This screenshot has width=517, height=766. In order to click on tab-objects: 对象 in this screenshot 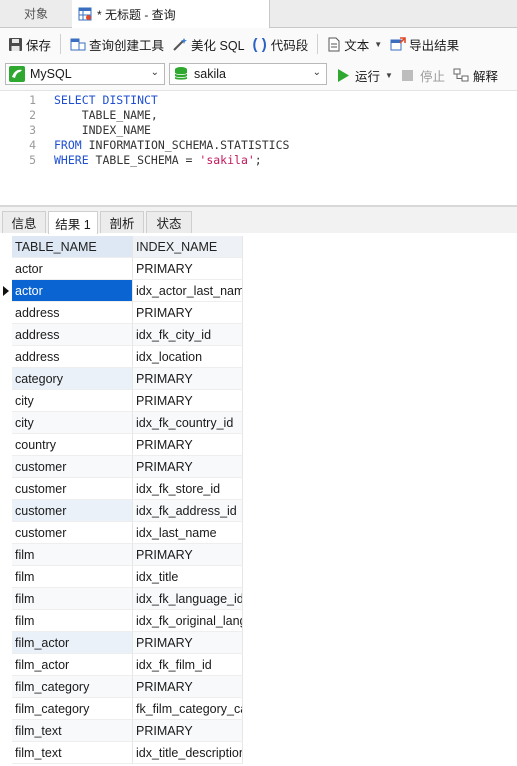, I will do `click(36, 13)`.